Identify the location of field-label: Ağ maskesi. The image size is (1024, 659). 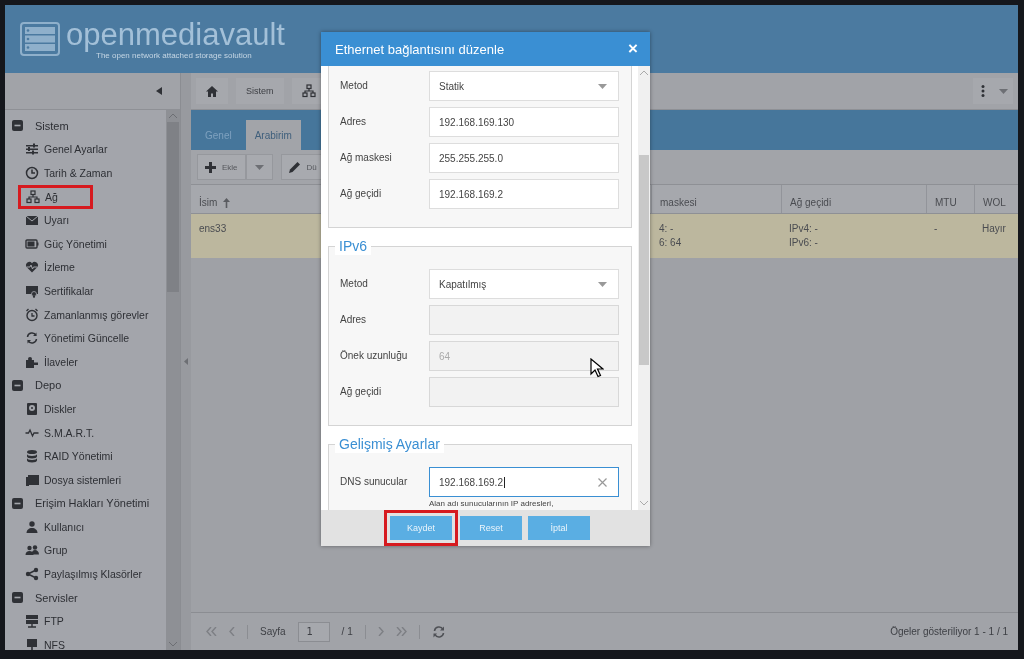
(366, 158).